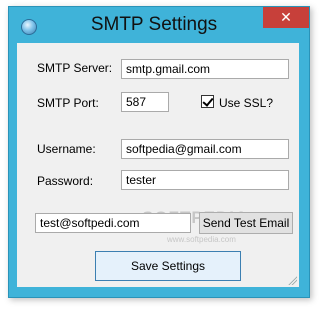 This screenshot has width=326, height=315. I want to click on save-settings-button: Save Settings, so click(168, 266).